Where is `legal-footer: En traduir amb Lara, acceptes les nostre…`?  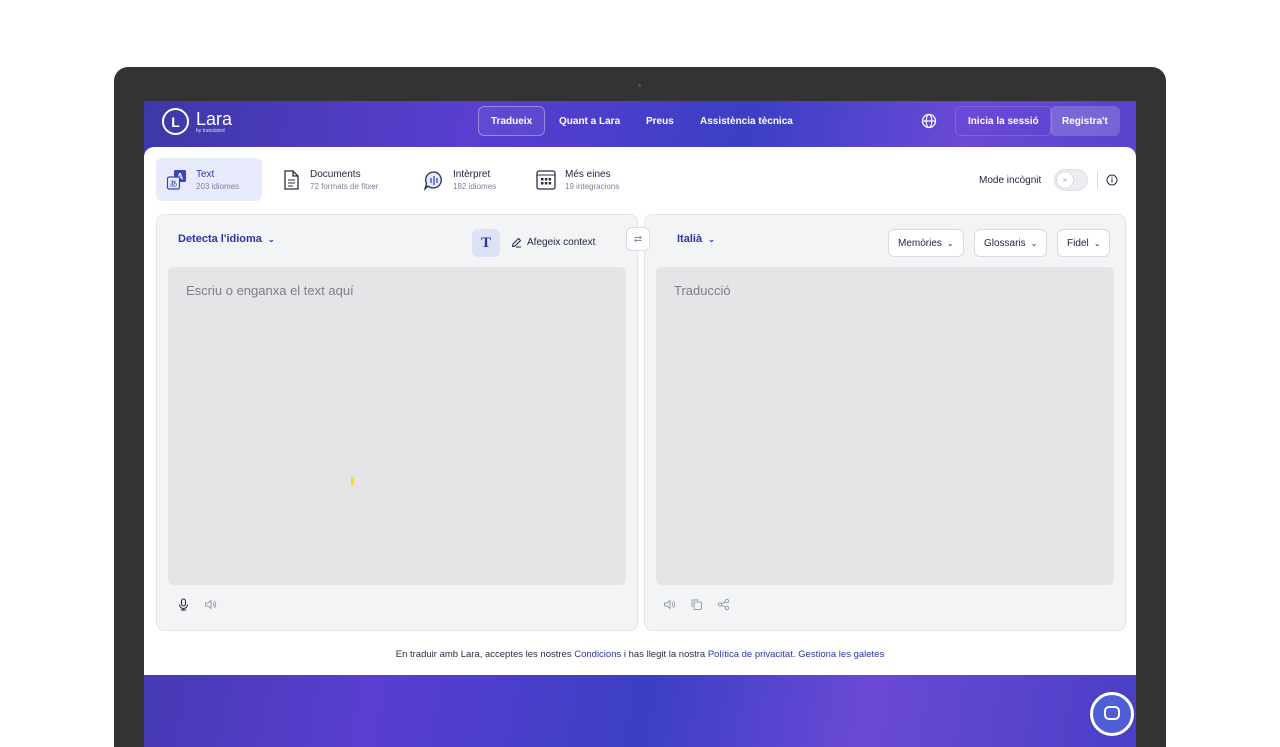 legal-footer: En traduir amb Lara, acceptes les nostre… is located at coordinates (640, 654).